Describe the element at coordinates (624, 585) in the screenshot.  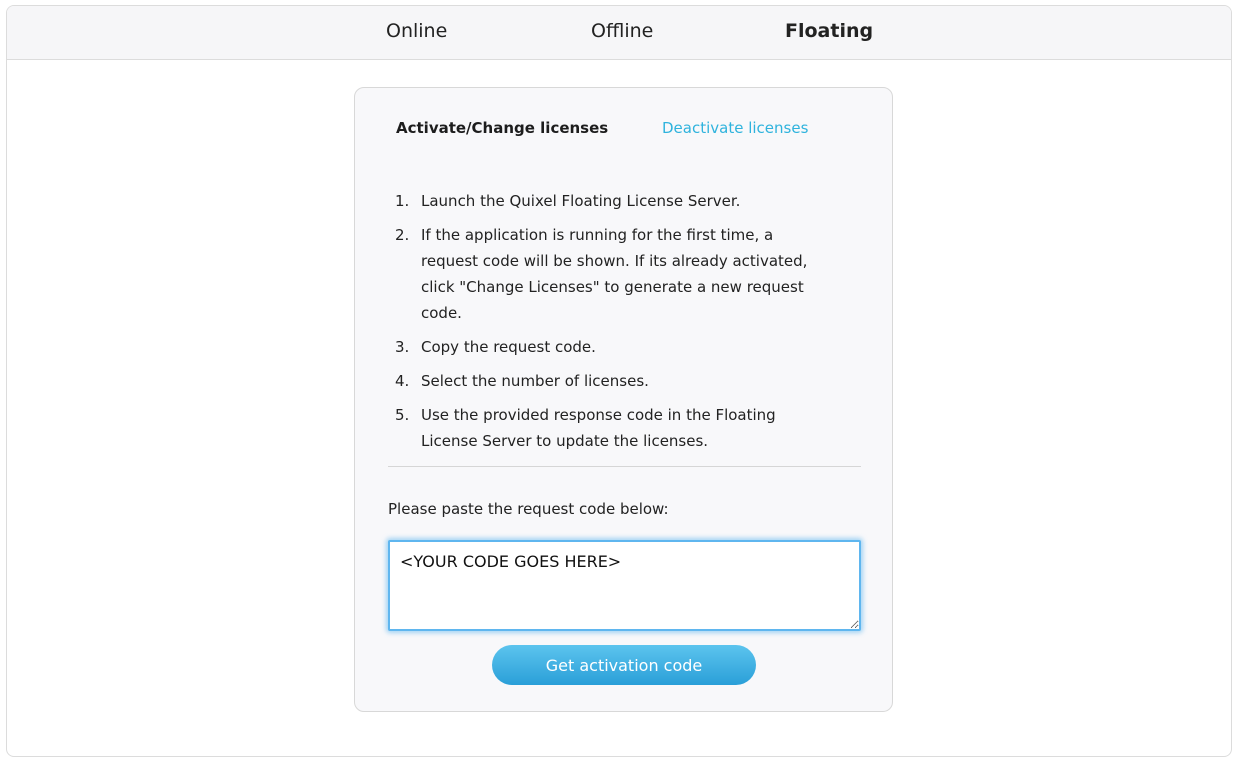
I see `request-code-input: <YOUR CODE GOES HERE>` at that location.